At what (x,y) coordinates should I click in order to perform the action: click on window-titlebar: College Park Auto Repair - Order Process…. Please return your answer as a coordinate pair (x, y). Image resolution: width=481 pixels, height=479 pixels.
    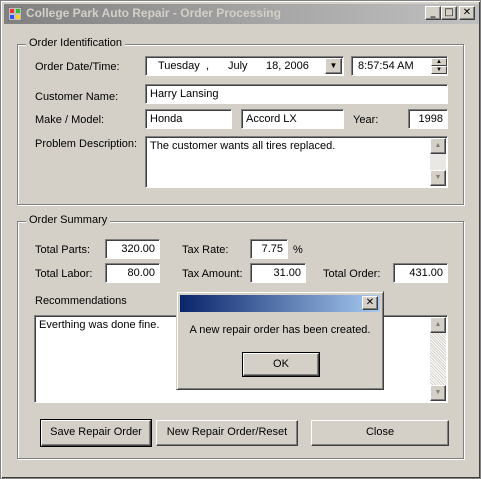
    Looking at the image, I should click on (241, 14).